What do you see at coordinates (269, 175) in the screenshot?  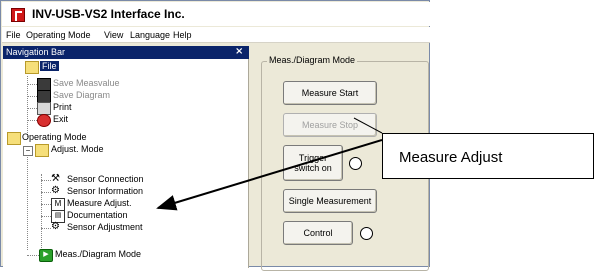 I see `callout-arrow-icon` at bounding box center [269, 175].